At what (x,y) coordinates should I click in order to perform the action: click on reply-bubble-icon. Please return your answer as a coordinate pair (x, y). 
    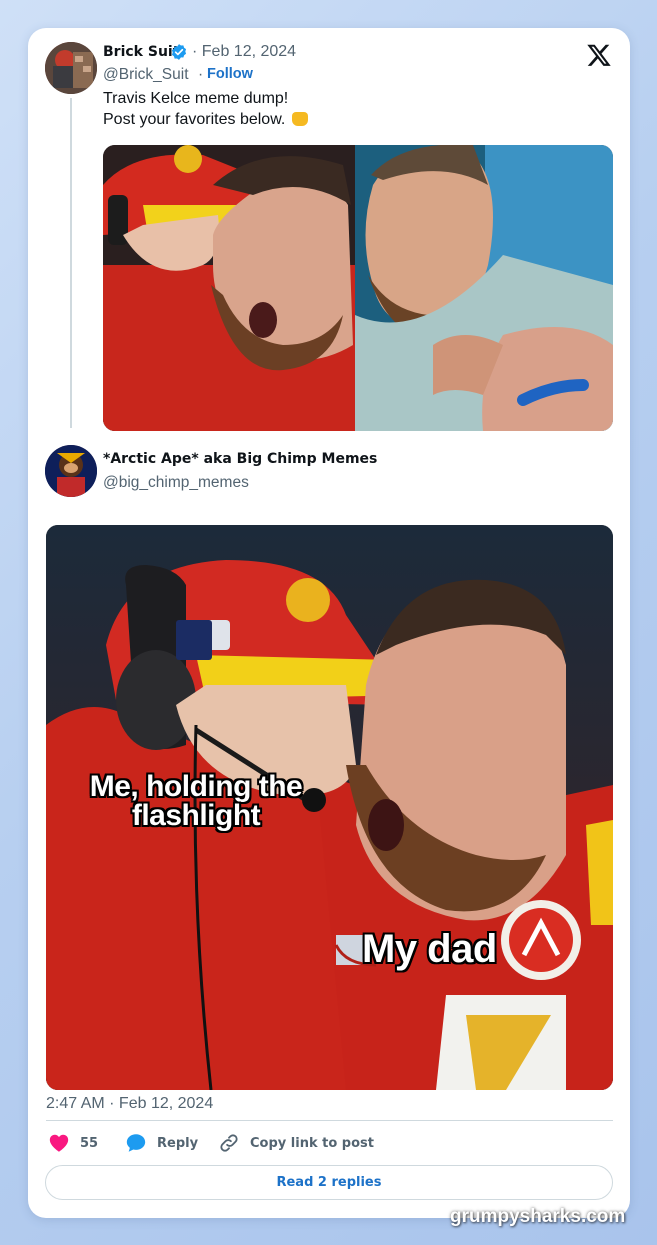
    Looking at the image, I should click on (136, 1143).